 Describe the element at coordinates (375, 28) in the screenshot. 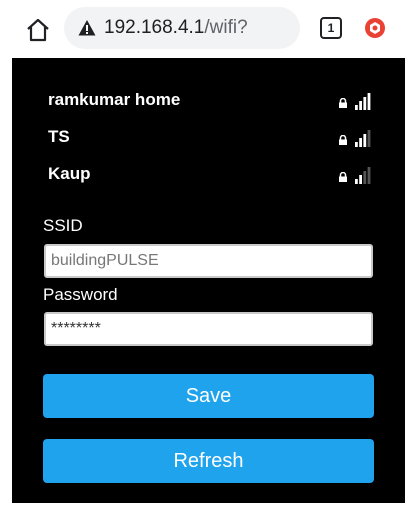

I see `red-hexagon-icon` at that location.